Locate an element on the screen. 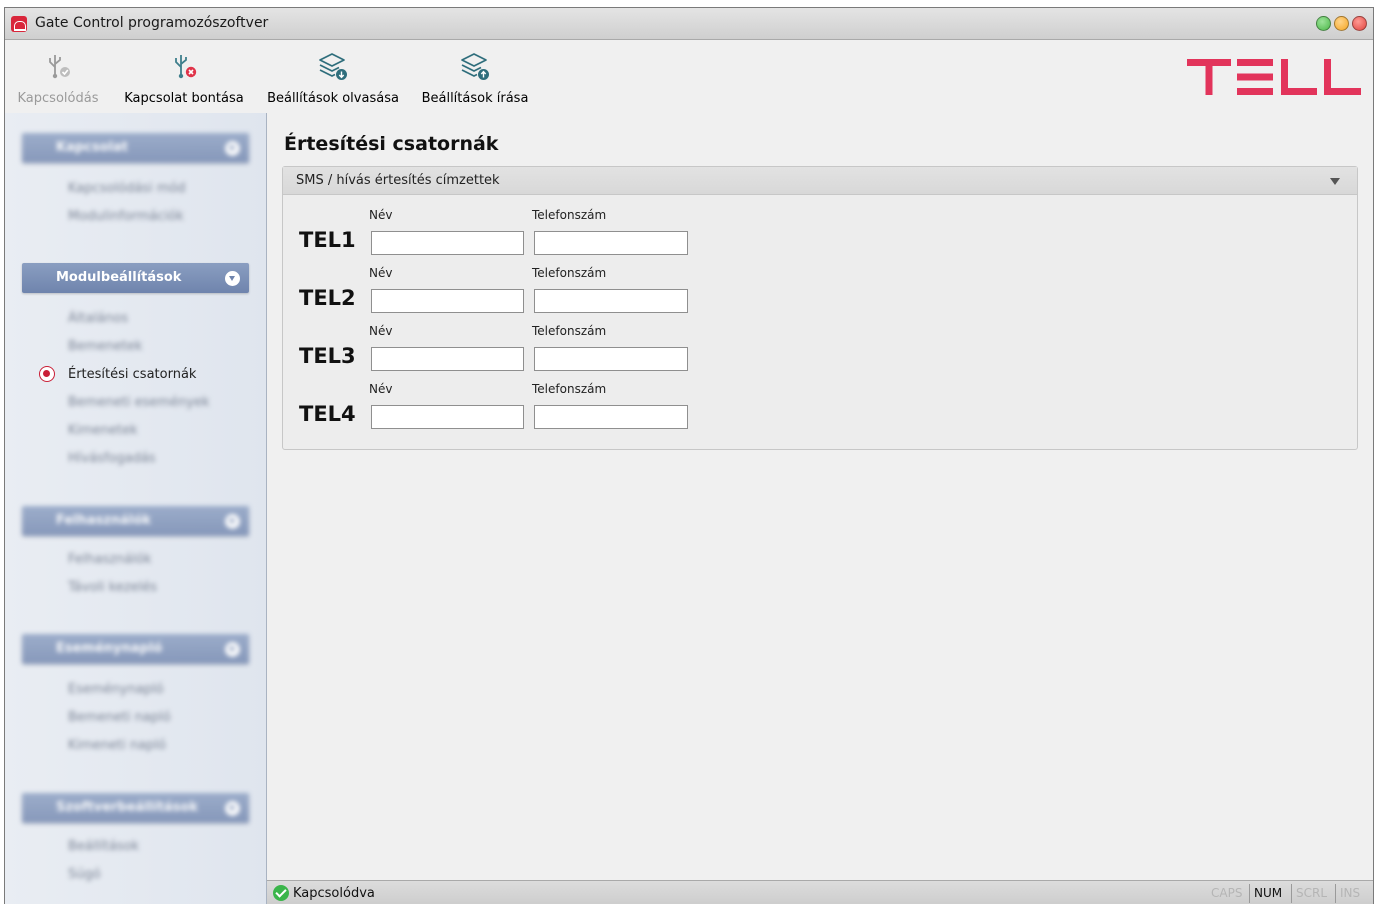  scrl-indicator: SCRL is located at coordinates (1311, 893).